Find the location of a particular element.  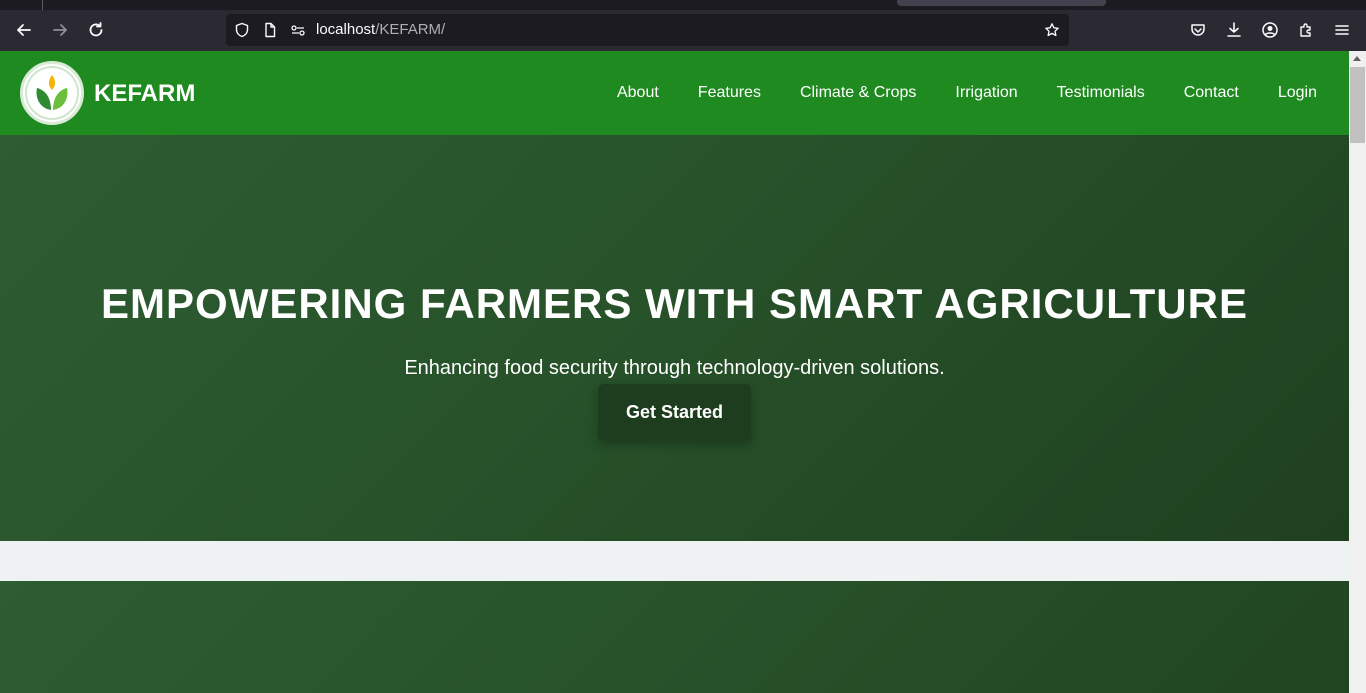

pocket-icon is located at coordinates (1198, 30).